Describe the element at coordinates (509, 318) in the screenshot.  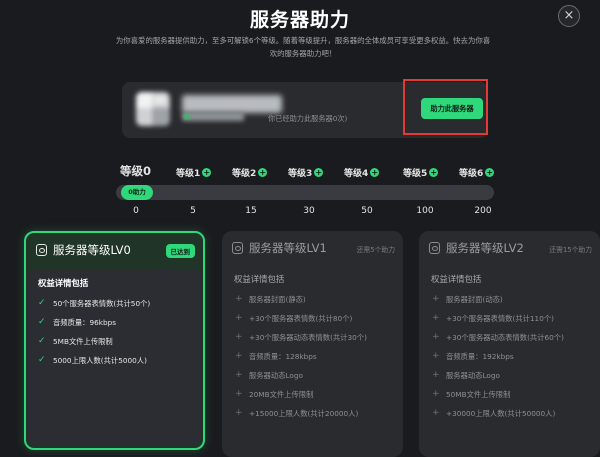
I see `perk-item: + +30个服务器表情数(共计110个)` at that location.